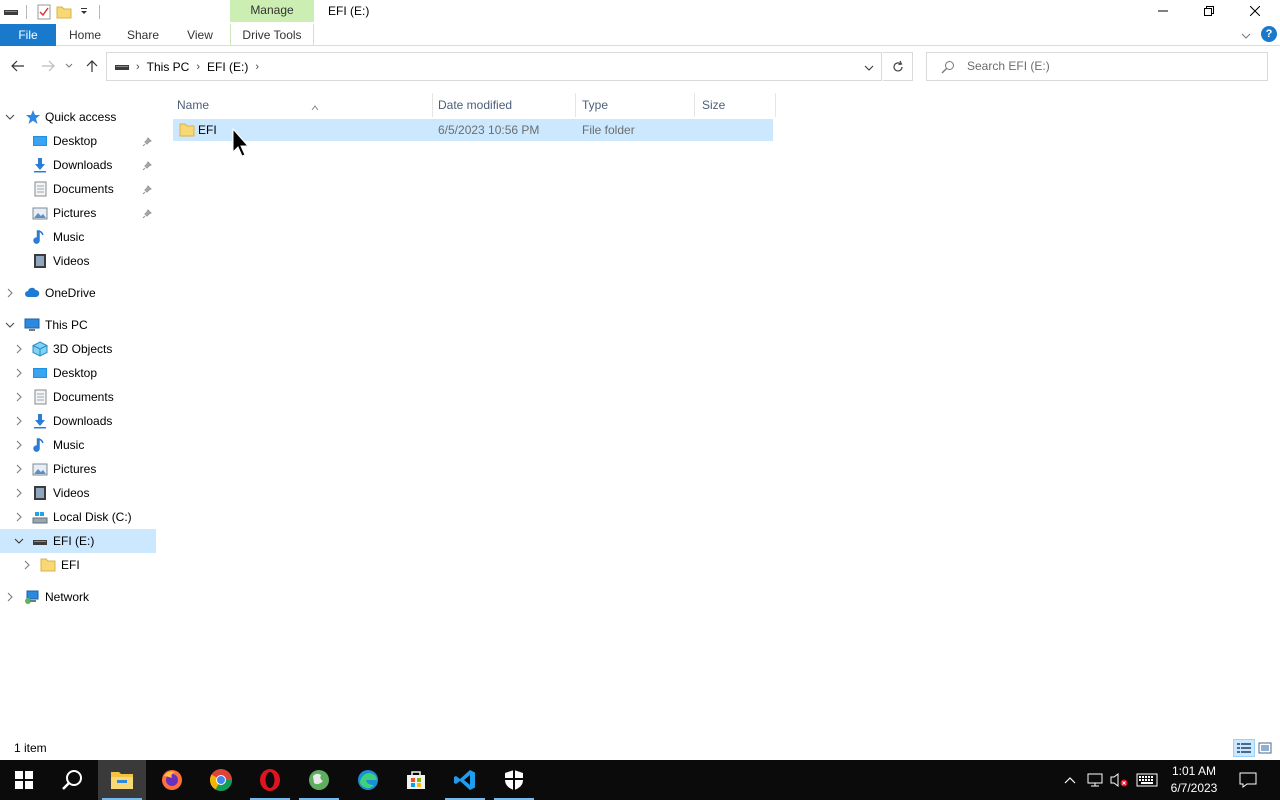  Describe the element at coordinates (503, 105) in the screenshot. I see `column-header-date: Date modified` at that location.